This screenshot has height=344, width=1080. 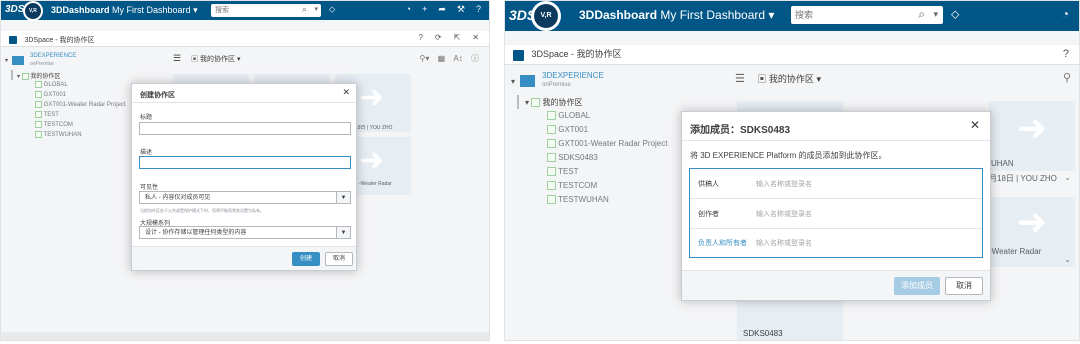 What do you see at coordinates (1023, 178) in the screenshot?
I see `tile-caption: 月18日 | YOU ZHO` at bounding box center [1023, 178].